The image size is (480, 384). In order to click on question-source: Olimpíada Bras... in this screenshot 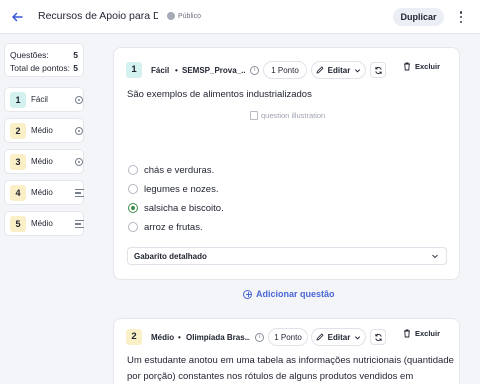, I will do `click(218, 337)`.